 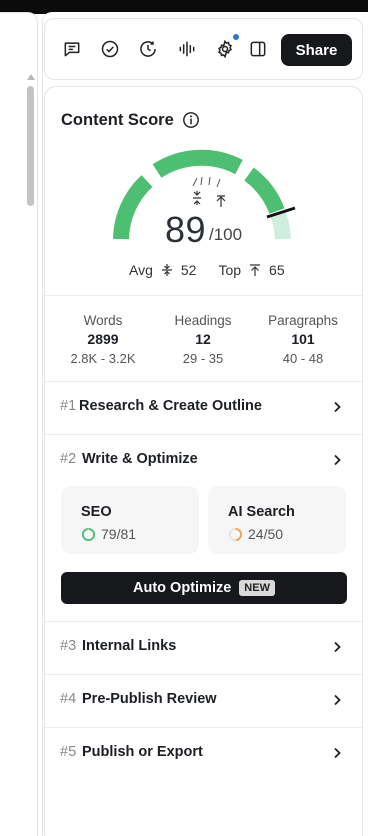 What do you see at coordinates (257, 588) in the screenshot?
I see `new-badge: NEW` at bounding box center [257, 588].